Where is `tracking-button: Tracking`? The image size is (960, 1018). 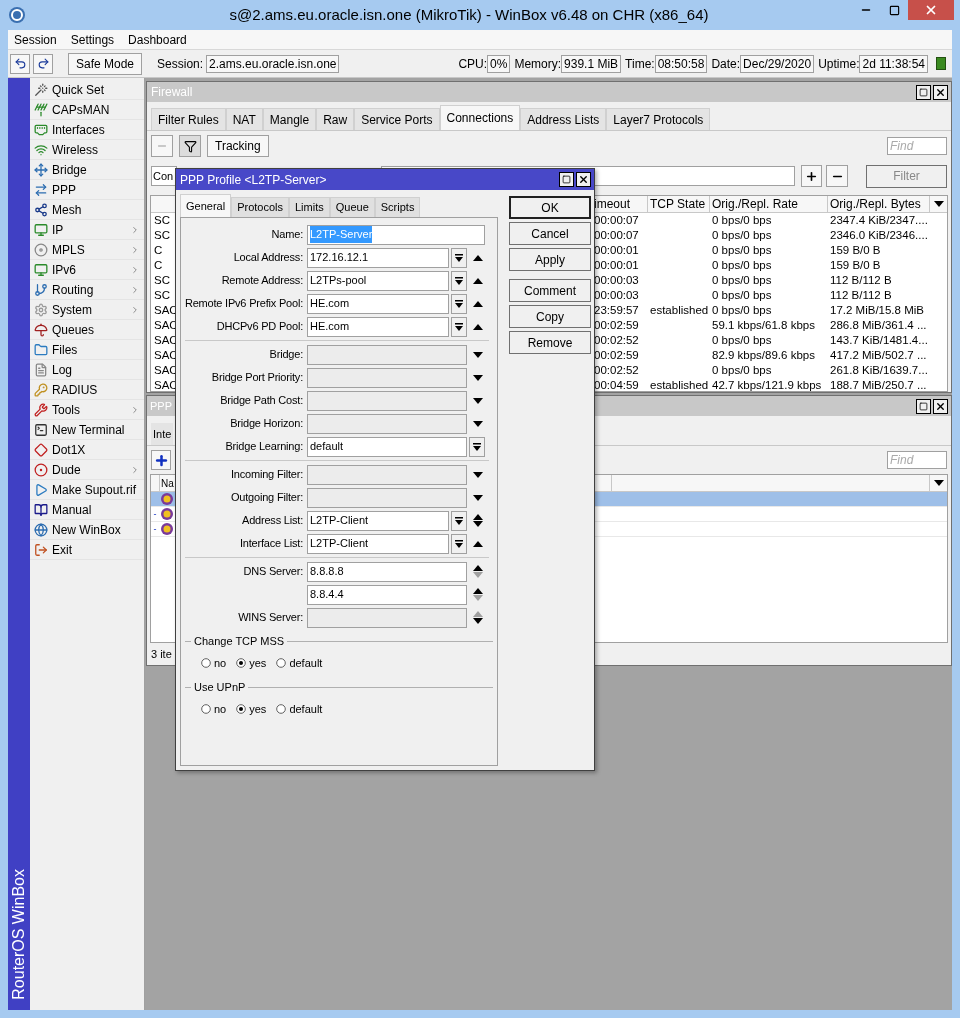
tracking-button: Tracking is located at coordinates (238, 146).